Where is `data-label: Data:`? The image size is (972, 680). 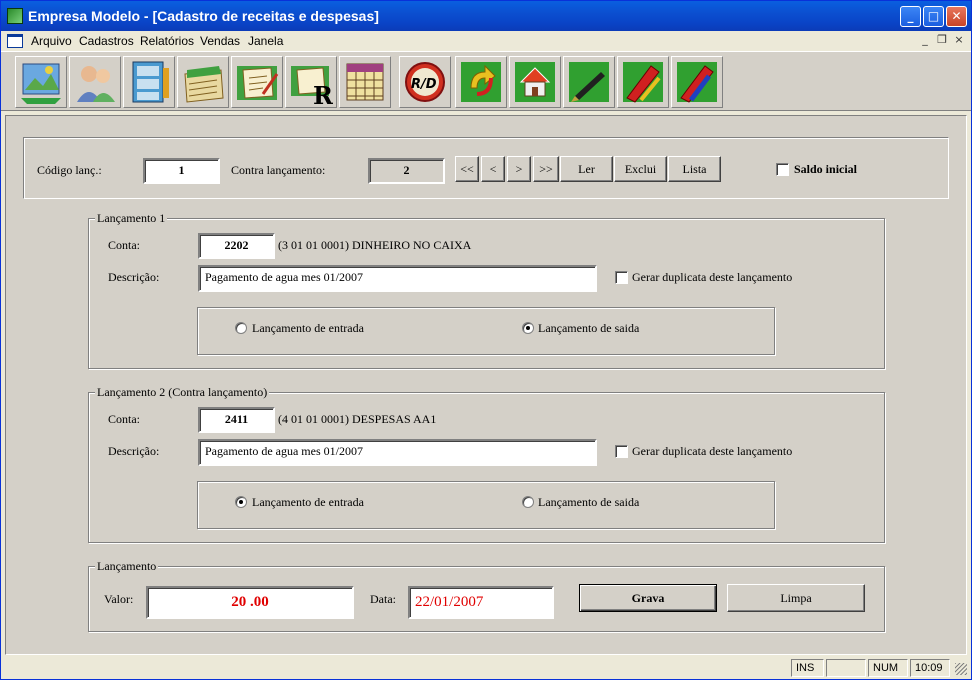
data-label: Data: is located at coordinates (383, 599).